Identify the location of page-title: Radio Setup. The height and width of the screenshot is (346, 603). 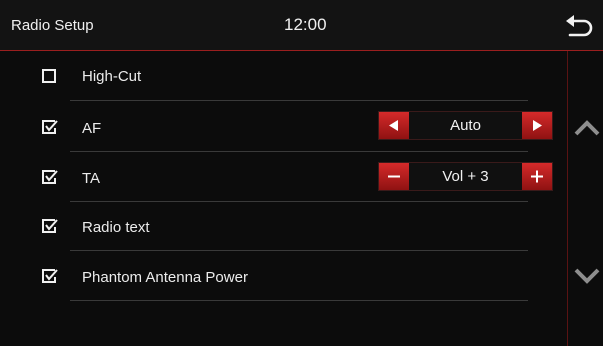
(52, 25).